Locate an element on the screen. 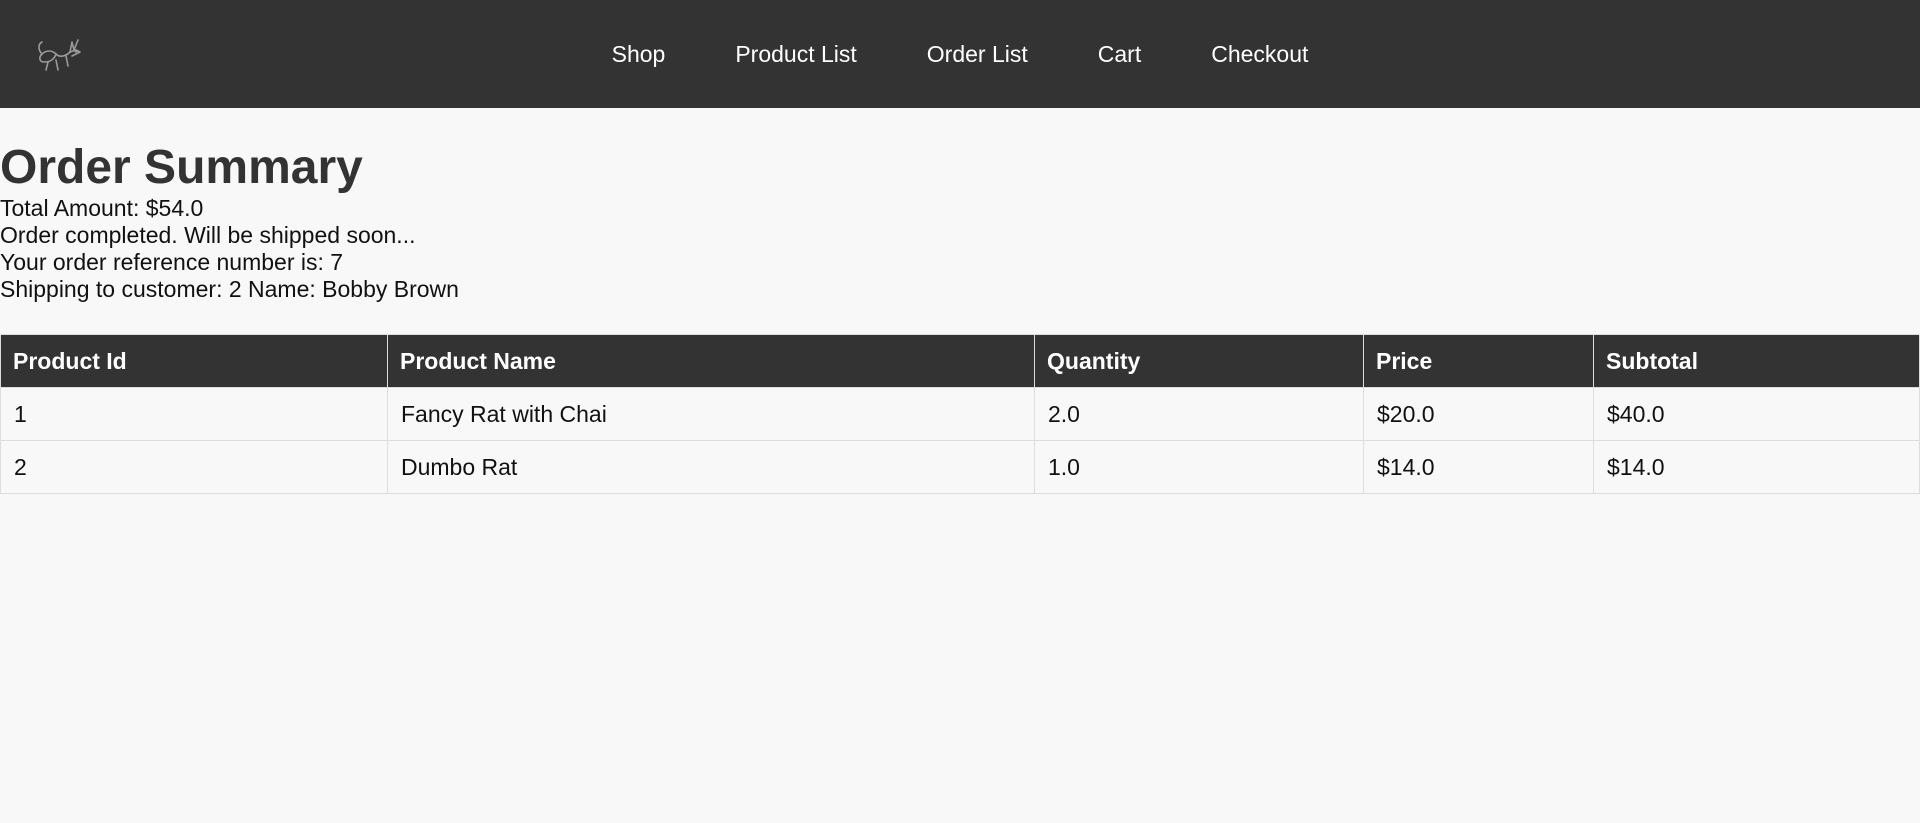 The width and height of the screenshot is (1920, 823). header-product-name: Product Name is located at coordinates (711, 361).